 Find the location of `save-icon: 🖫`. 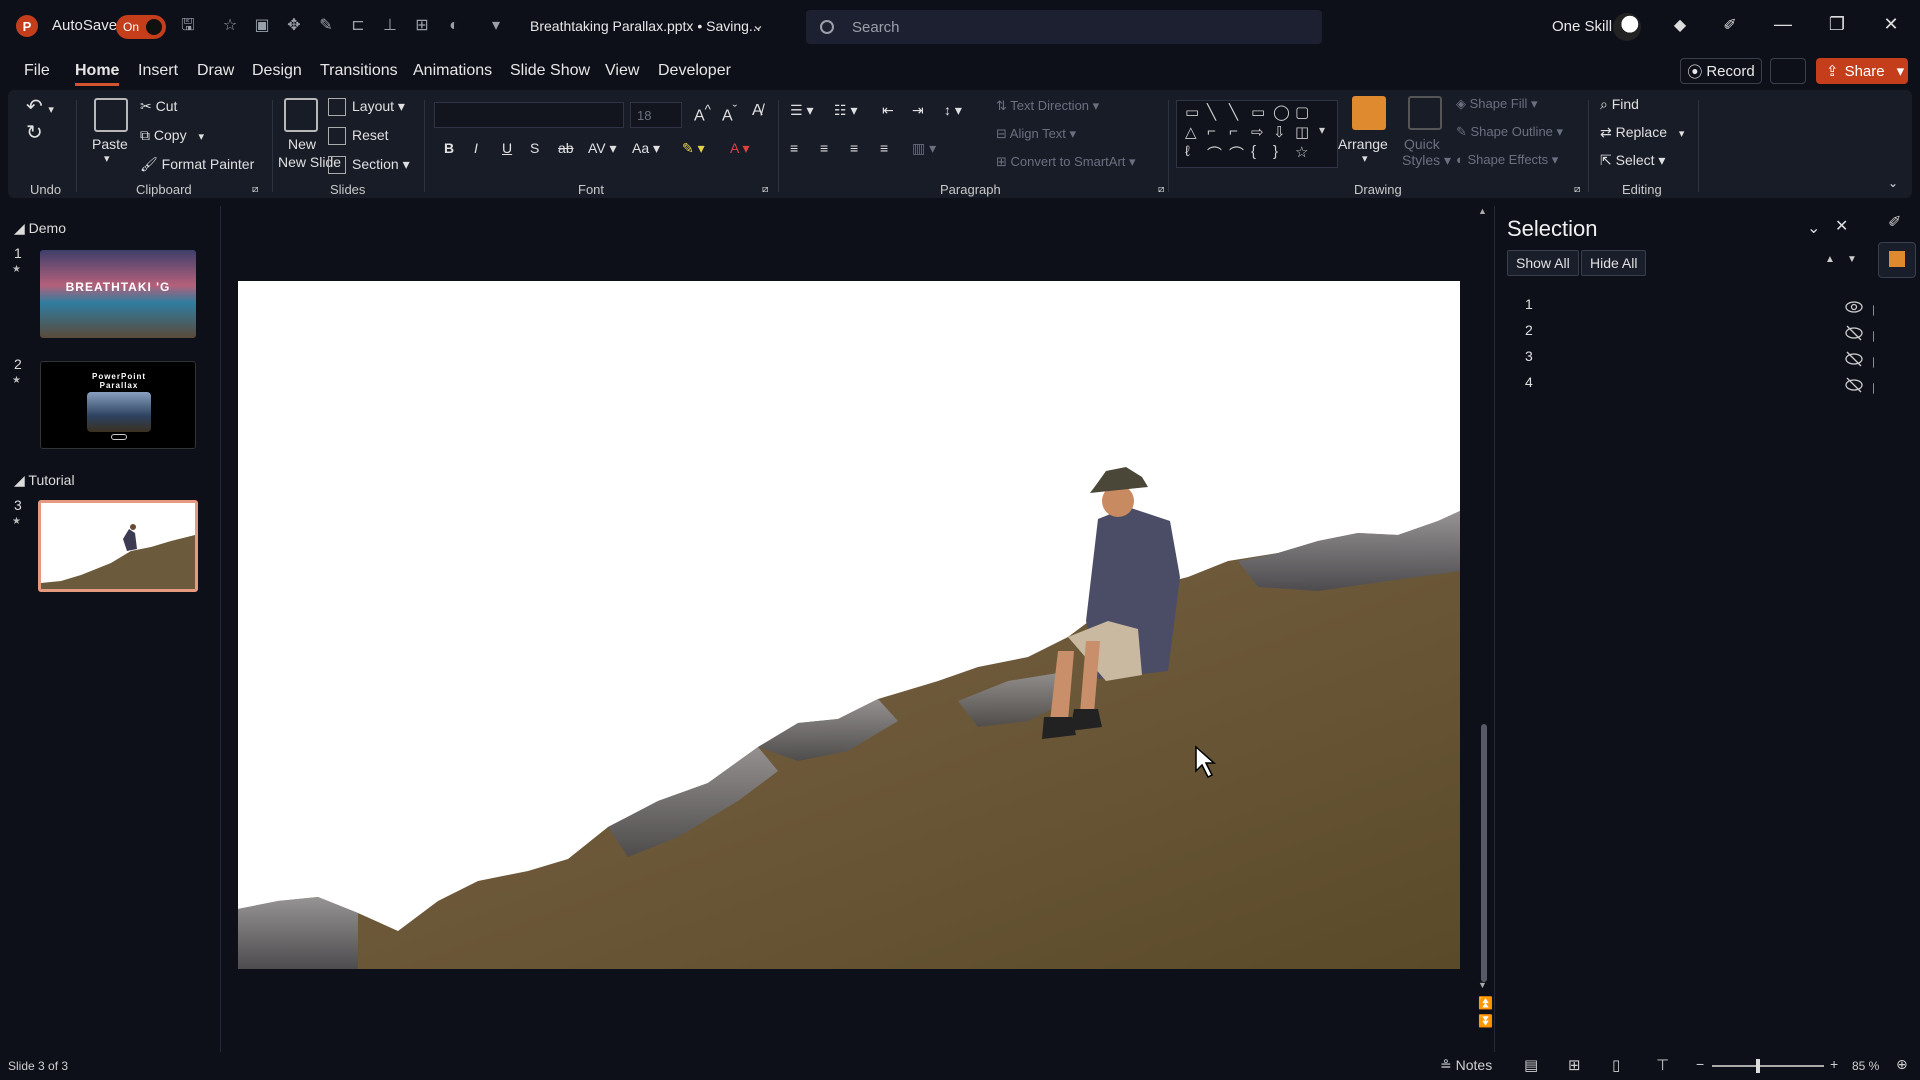

save-icon: 🖫 is located at coordinates (188, 26).